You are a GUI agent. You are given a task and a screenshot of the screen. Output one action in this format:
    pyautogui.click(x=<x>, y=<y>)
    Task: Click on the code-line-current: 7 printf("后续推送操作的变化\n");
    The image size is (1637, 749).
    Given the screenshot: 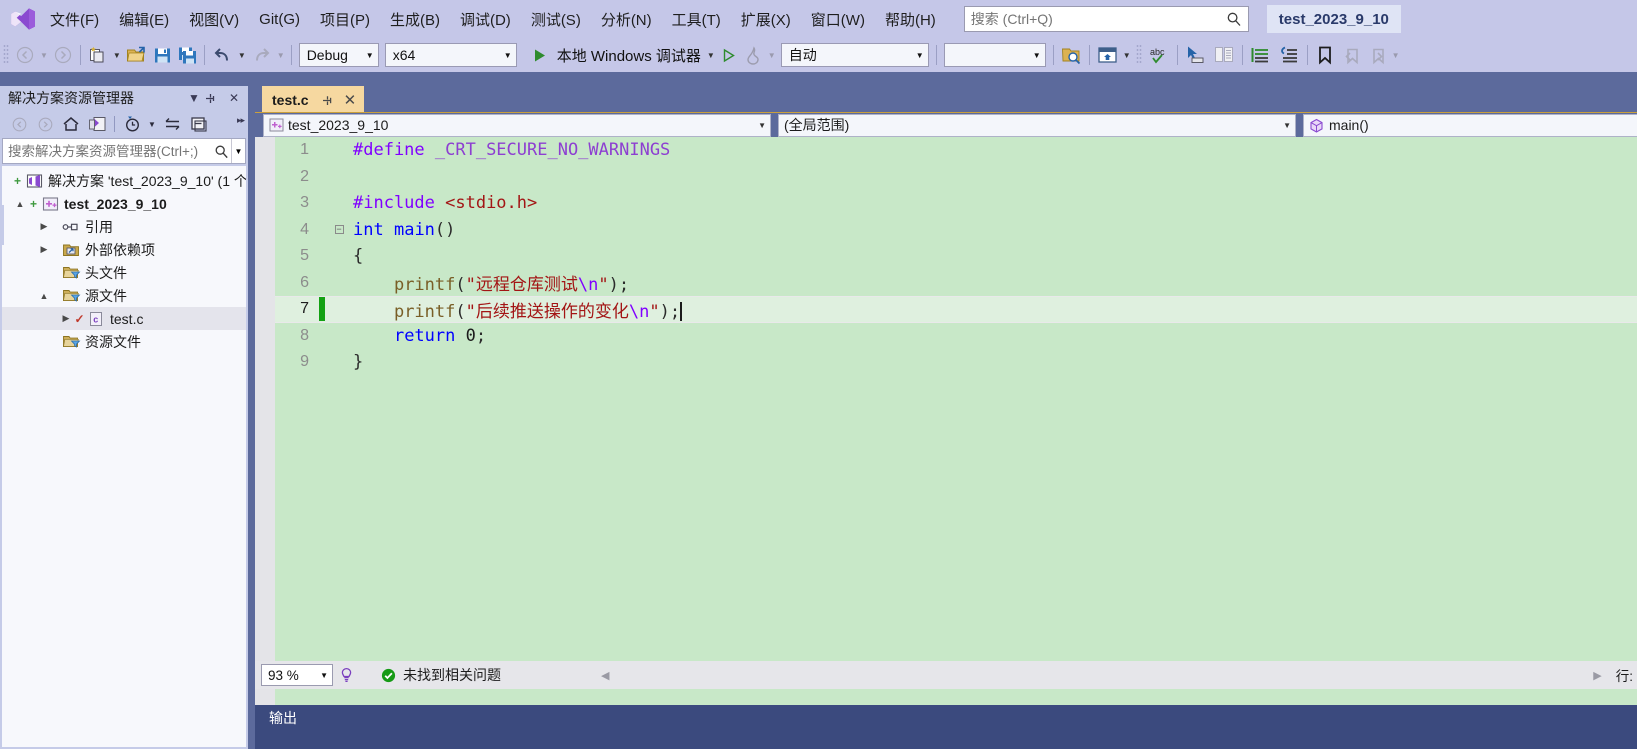 What is the action you would take?
    pyautogui.click(x=956, y=309)
    